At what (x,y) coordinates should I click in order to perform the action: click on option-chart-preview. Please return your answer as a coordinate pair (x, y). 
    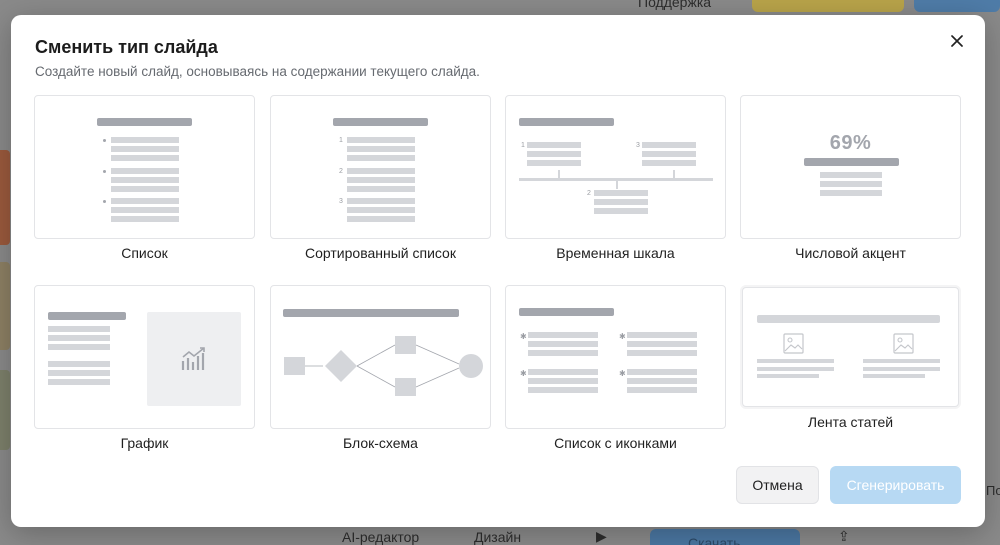
    Looking at the image, I should click on (144, 357).